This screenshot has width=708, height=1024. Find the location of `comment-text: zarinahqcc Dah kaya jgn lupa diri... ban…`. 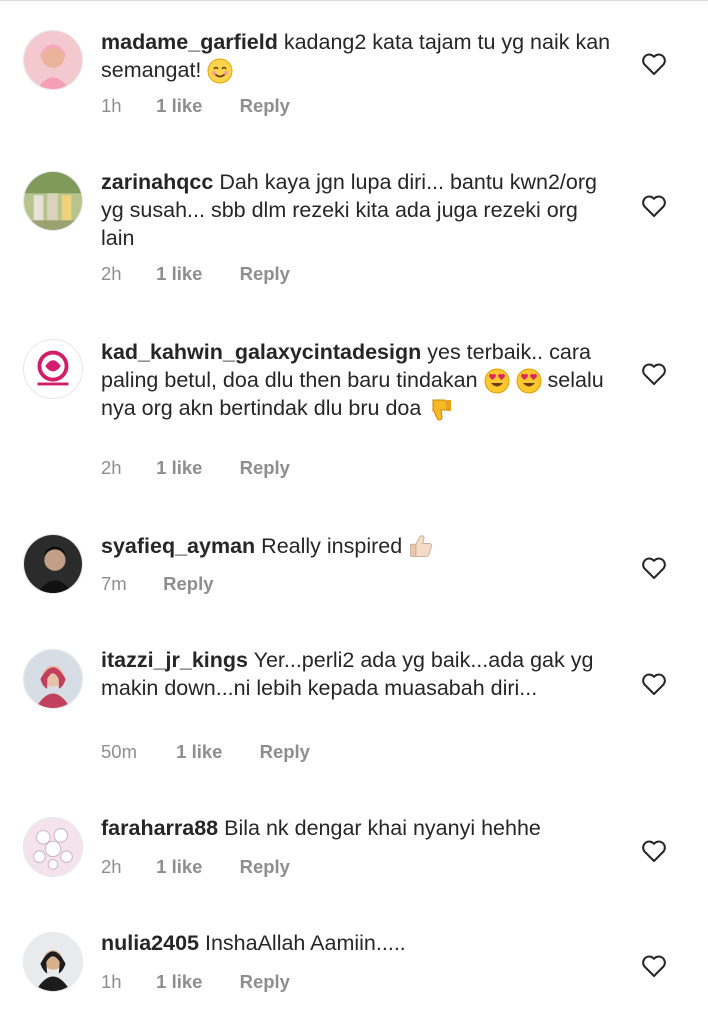

comment-text: zarinahqcc Dah kaya jgn lupa diri... ban… is located at coordinates (356, 210).